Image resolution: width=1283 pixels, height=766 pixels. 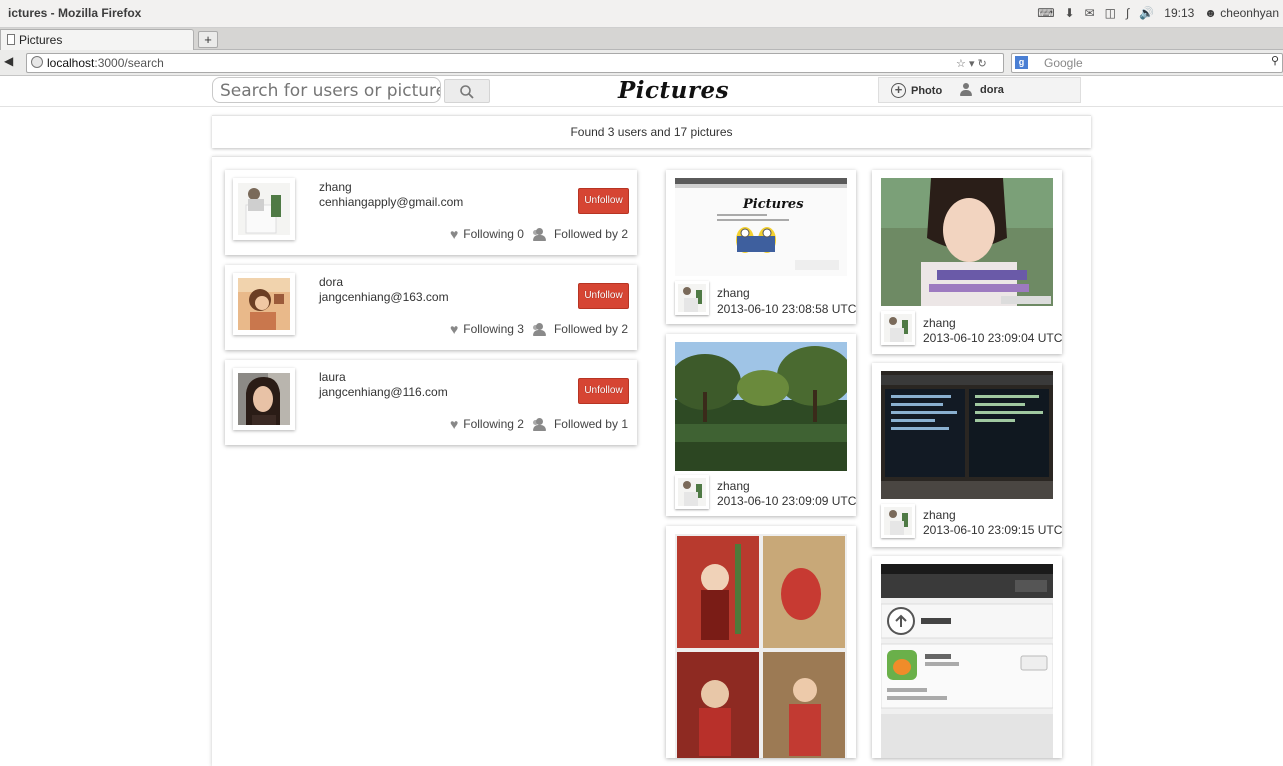 I want to click on following-count: Following 2, so click(x=493, y=424).